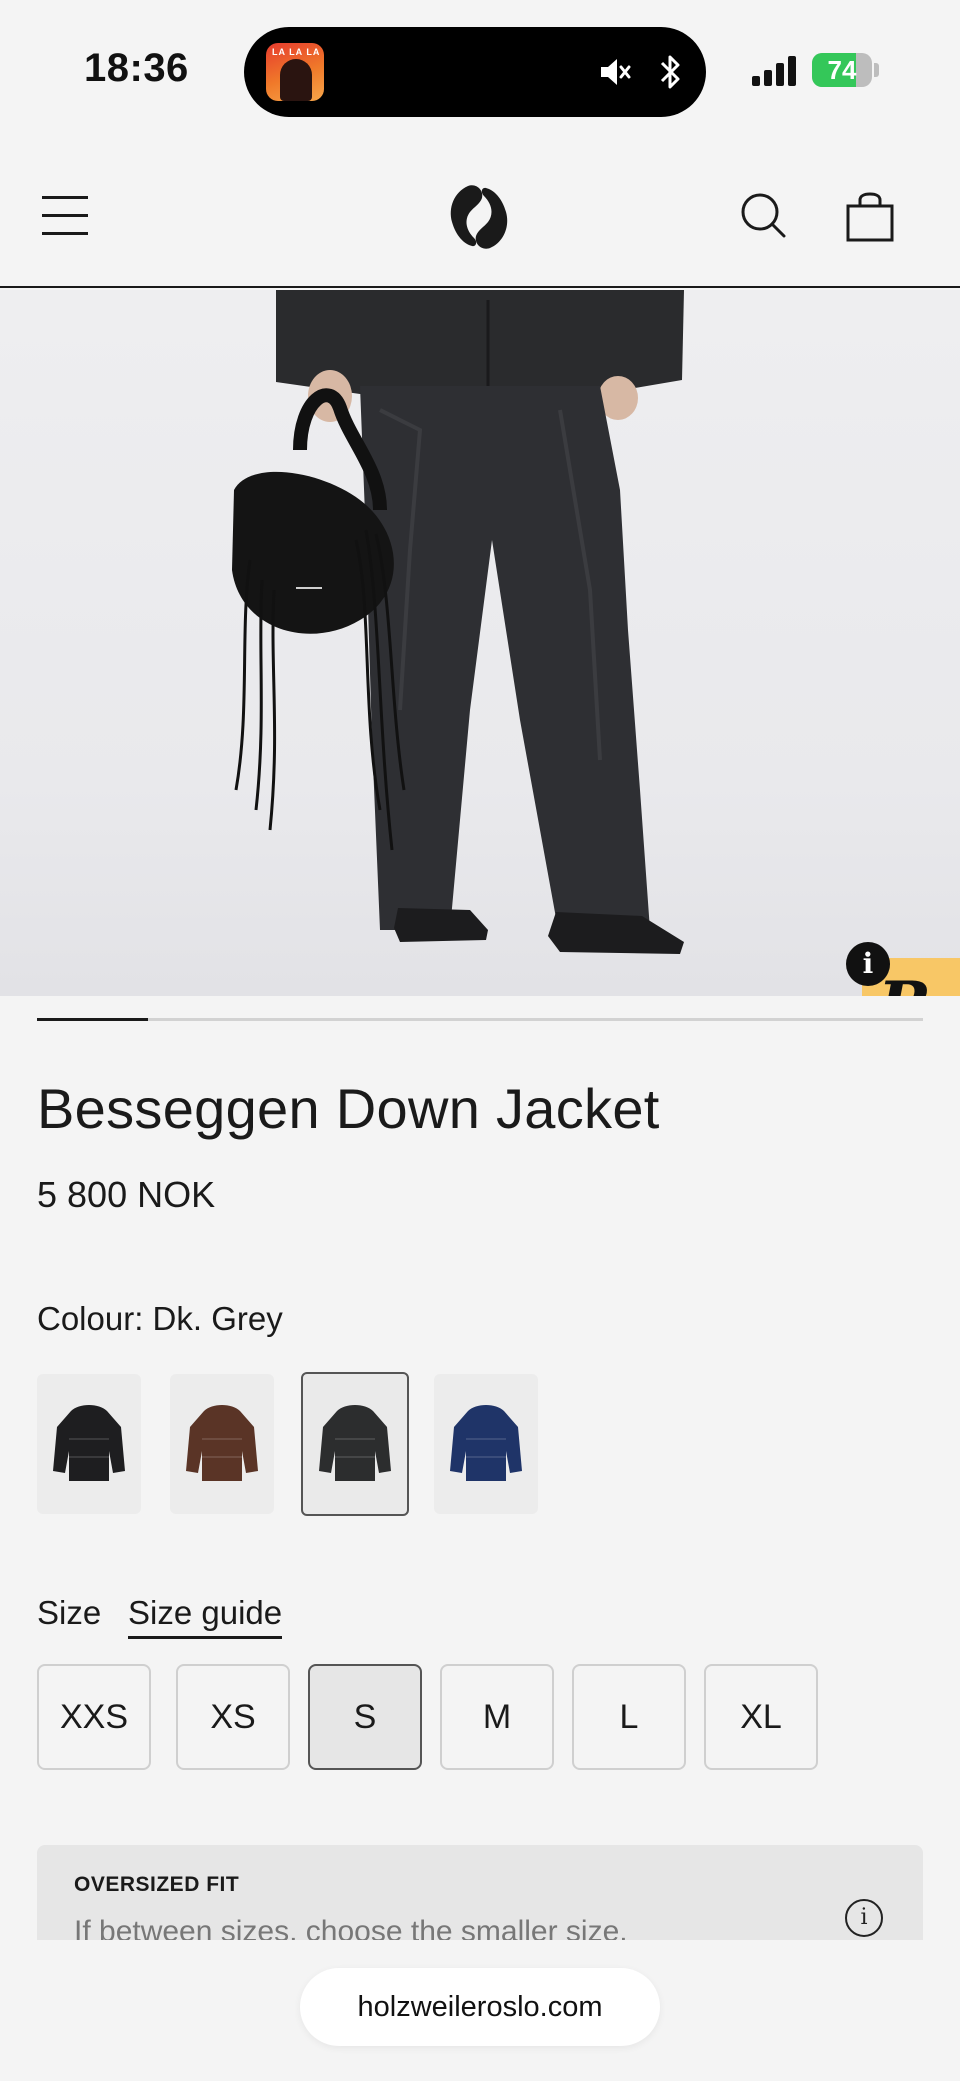 The height and width of the screenshot is (2081, 960). Describe the element at coordinates (157, 1884) in the screenshot. I see `fit-title: OVERSIZED FIT` at that location.